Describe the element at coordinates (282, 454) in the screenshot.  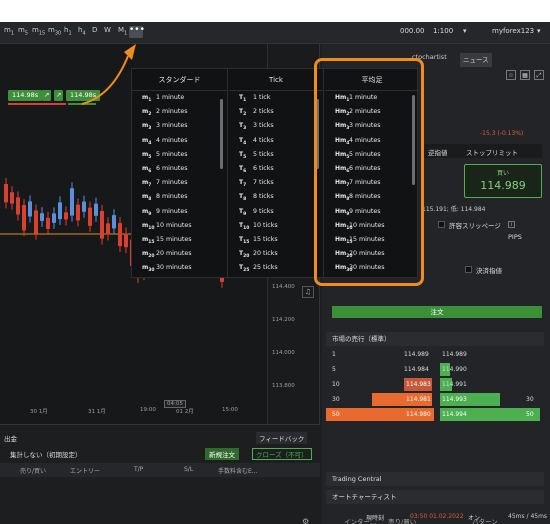
I see `close-all-button: クローズ（不可）` at that location.